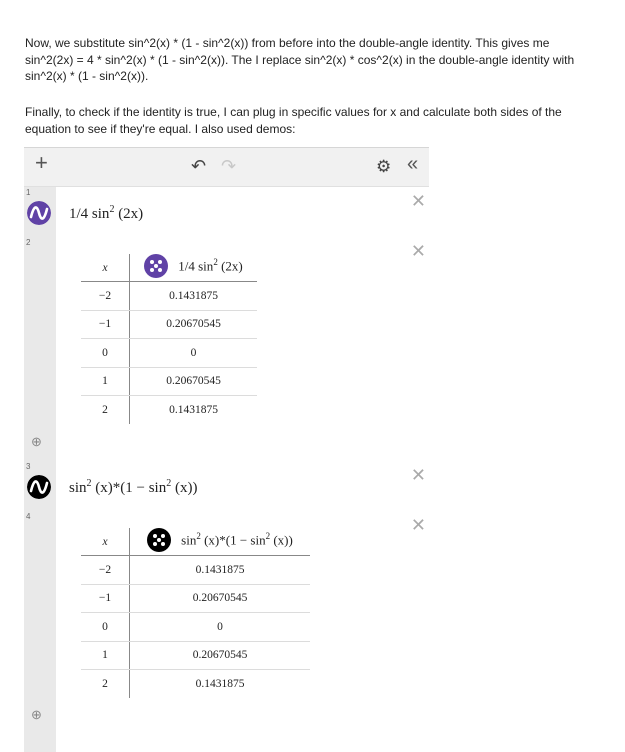  I want to click on add-item-icon: +, so click(41, 163).